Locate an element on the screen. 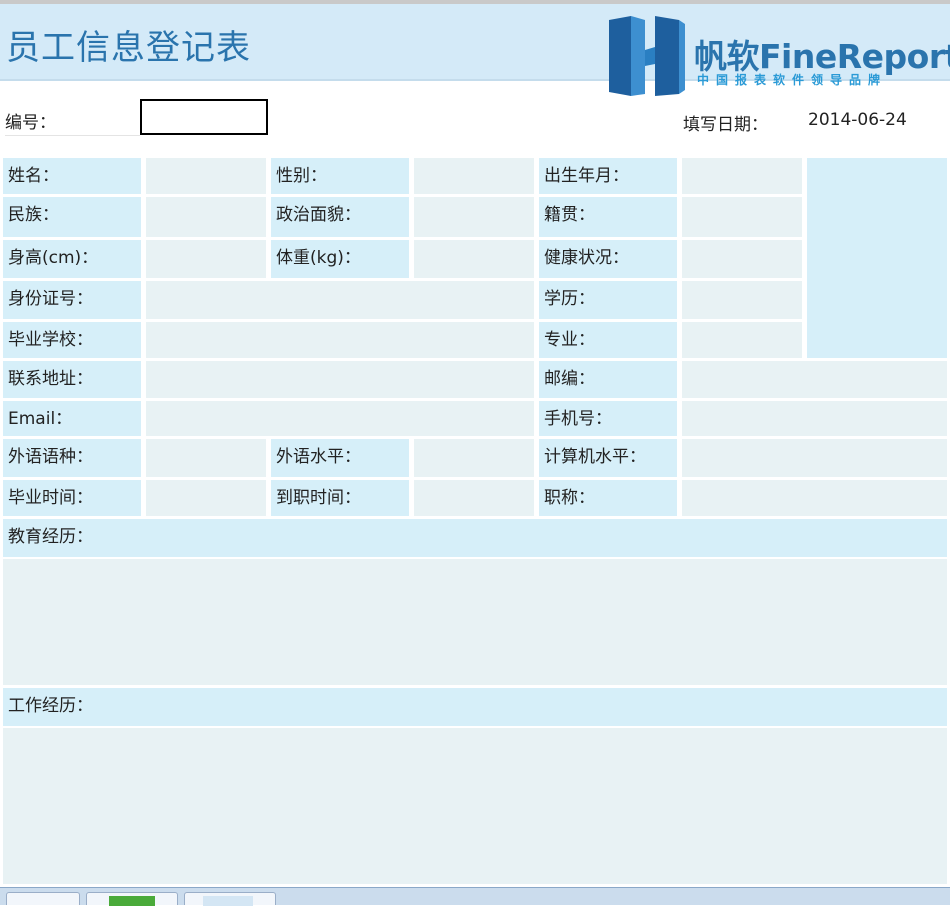 The image size is (950, 906). grad-time-label: 毕业时间： is located at coordinates (72, 498).